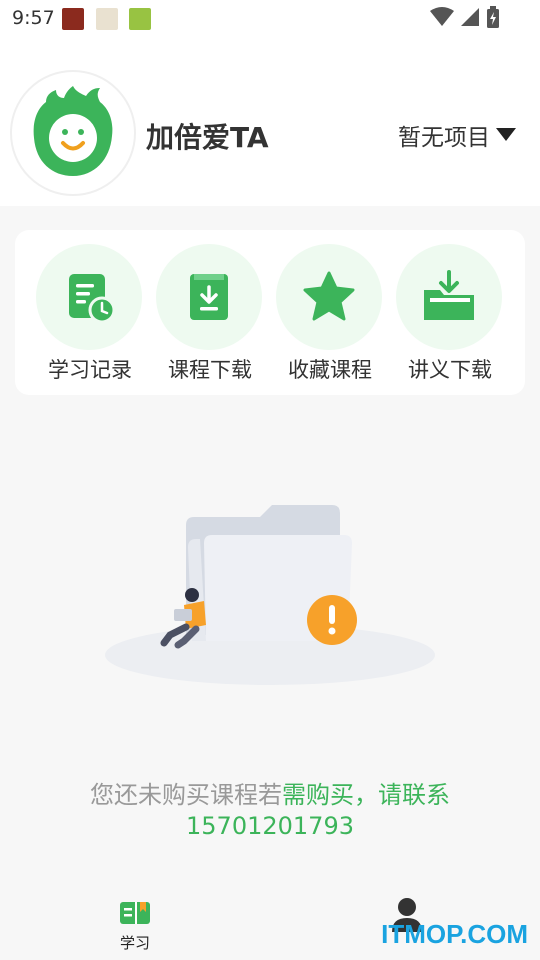 The width and height of the screenshot is (540, 960). I want to click on watermark-text: ITMOP.COM, so click(454, 934).